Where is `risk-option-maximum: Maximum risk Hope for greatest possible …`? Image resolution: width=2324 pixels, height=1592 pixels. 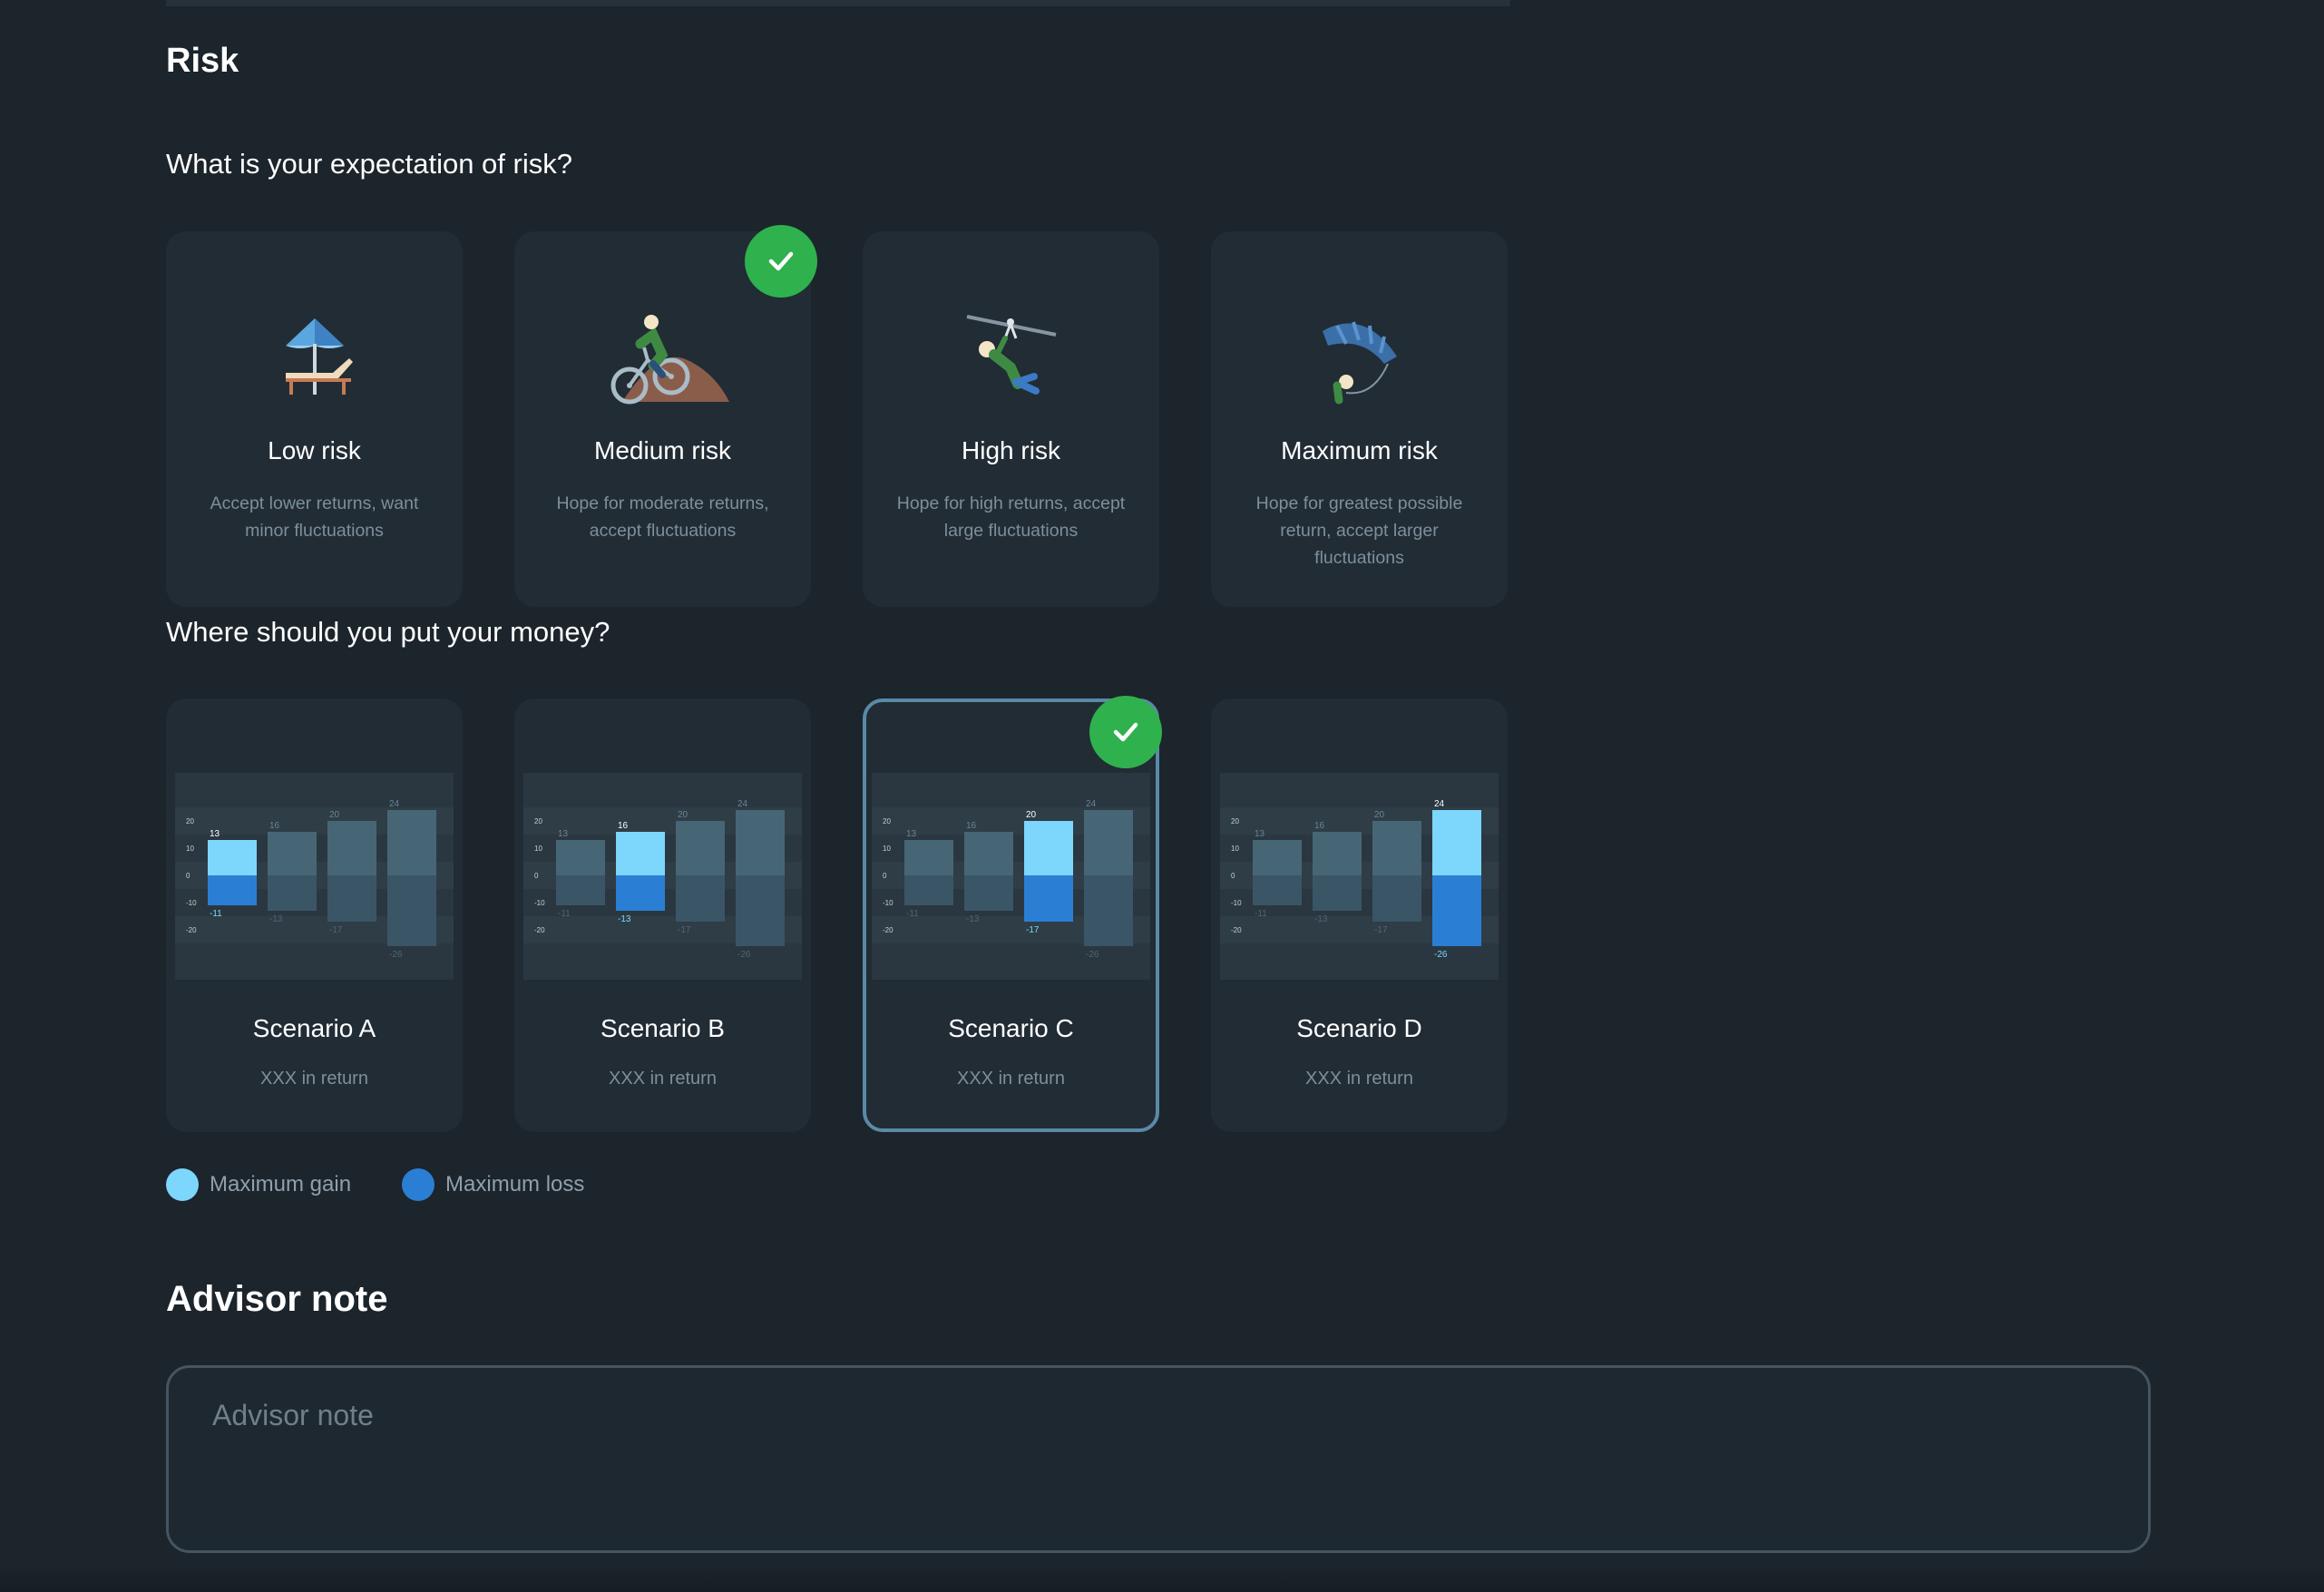 risk-option-maximum: Maximum risk Hope for greatest possible … is located at coordinates (1359, 419).